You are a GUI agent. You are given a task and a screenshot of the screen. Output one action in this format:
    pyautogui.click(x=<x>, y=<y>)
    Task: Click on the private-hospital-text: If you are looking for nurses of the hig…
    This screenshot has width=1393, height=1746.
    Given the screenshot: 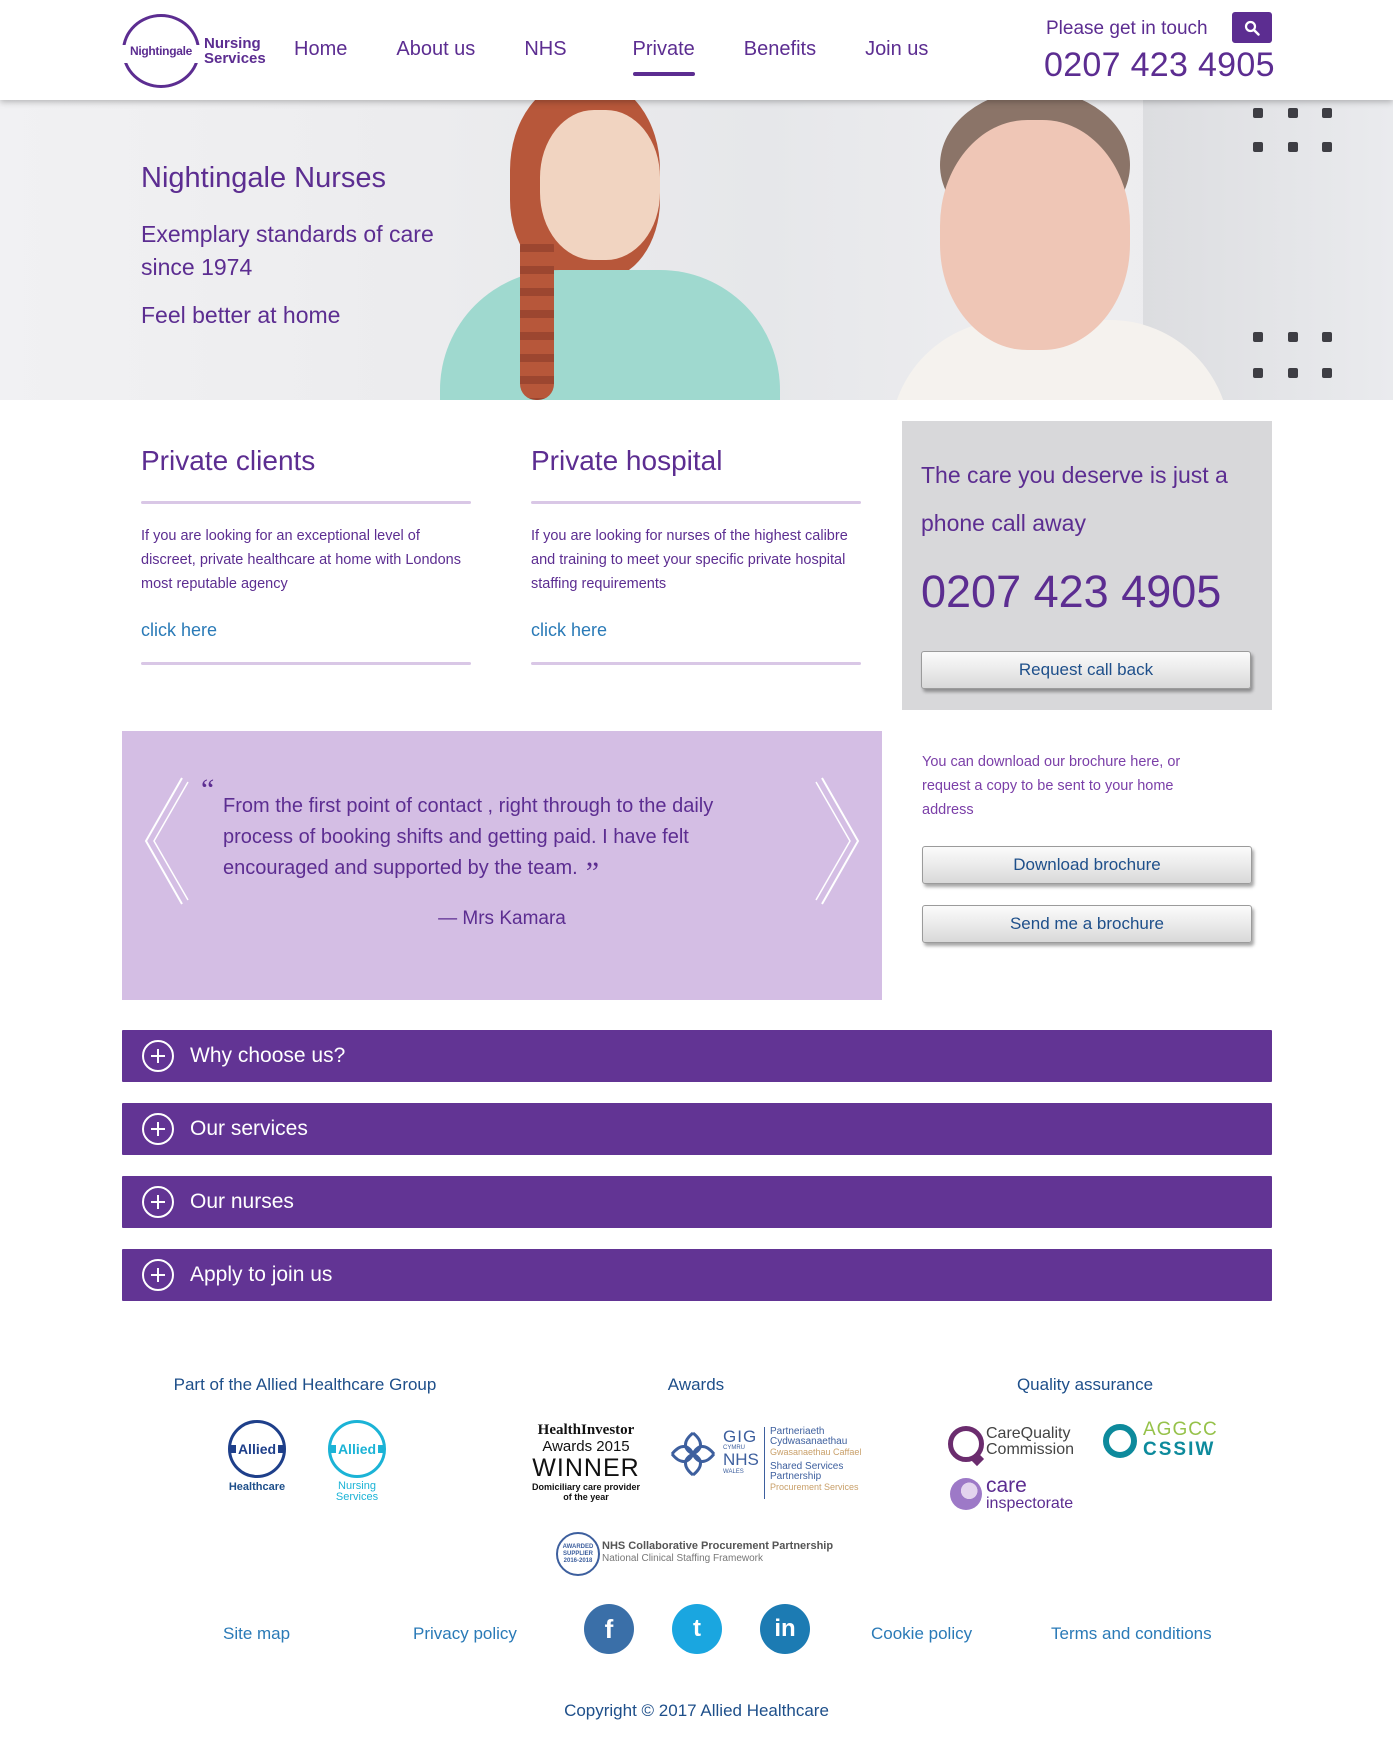 What is the action you would take?
    pyautogui.click(x=689, y=560)
    